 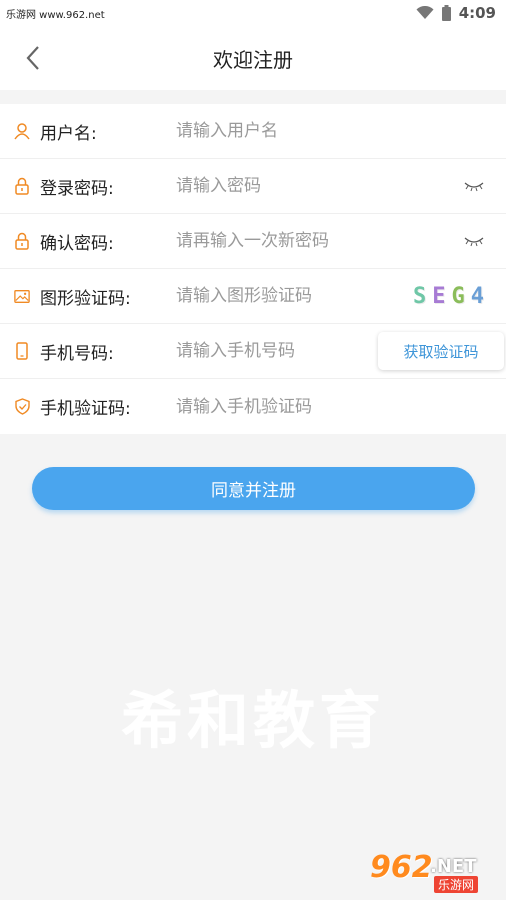 I want to click on phone-input, so click(x=276, y=351).